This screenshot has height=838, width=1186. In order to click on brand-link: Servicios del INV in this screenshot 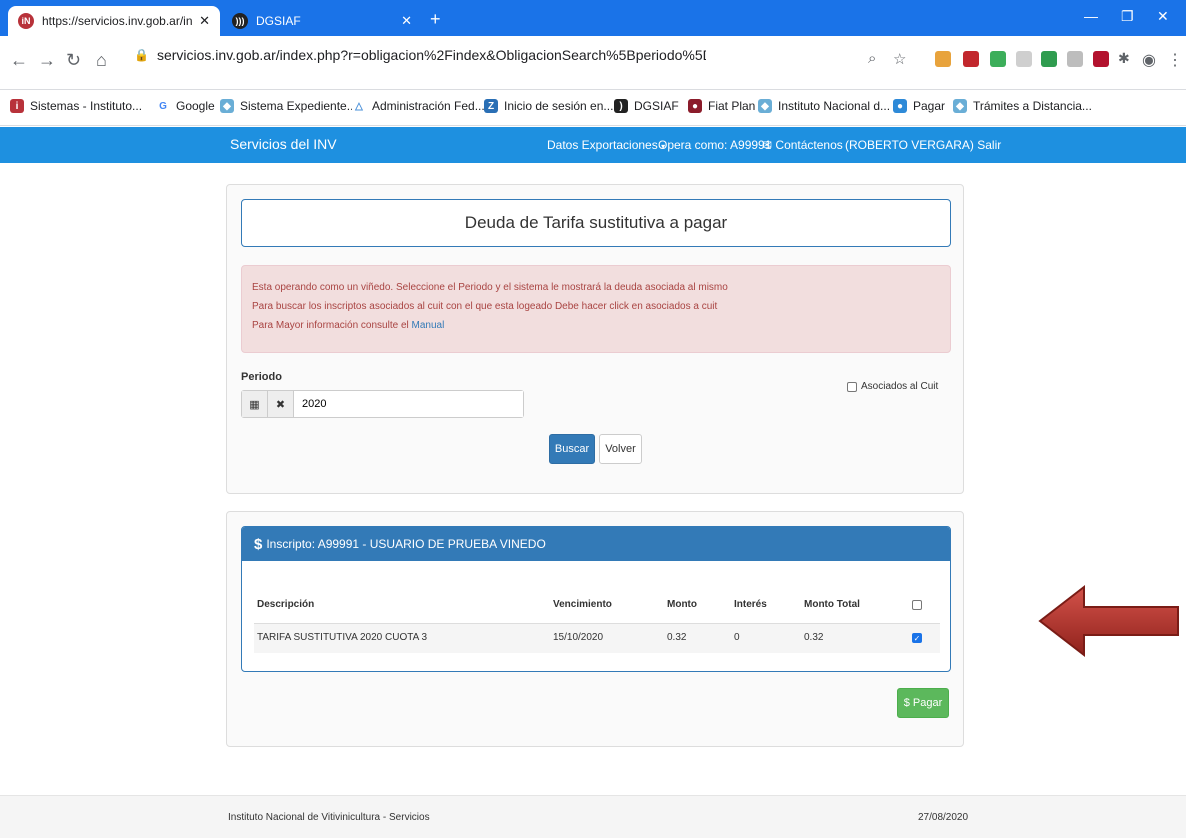, I will do `click(283, 144)`.